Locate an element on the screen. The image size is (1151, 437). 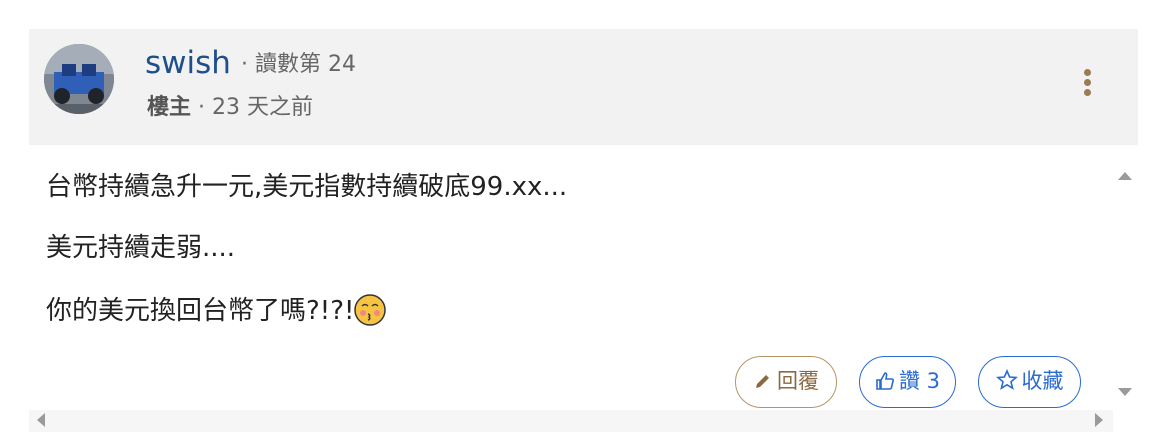
like-label: 讚 3 is located at coordinates (919, 381).